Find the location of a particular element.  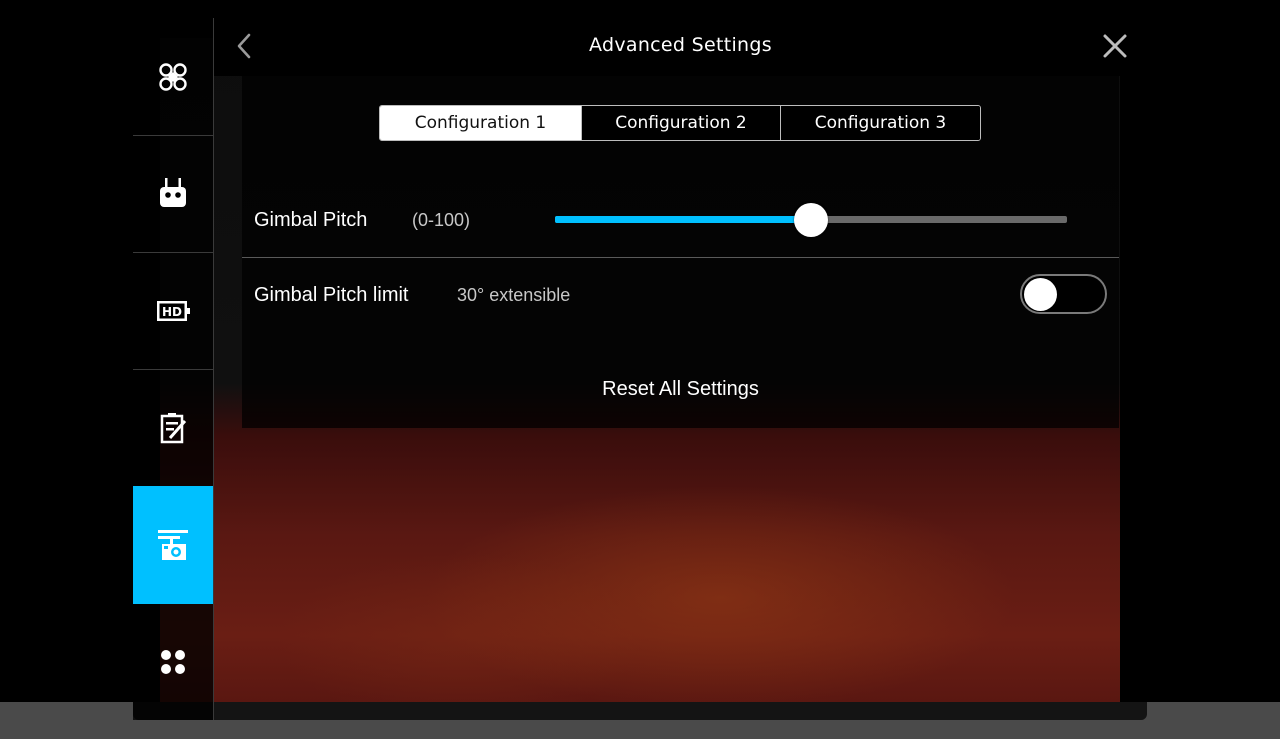

hd-transmission-icon: HD is located at coordinates (173, 310).